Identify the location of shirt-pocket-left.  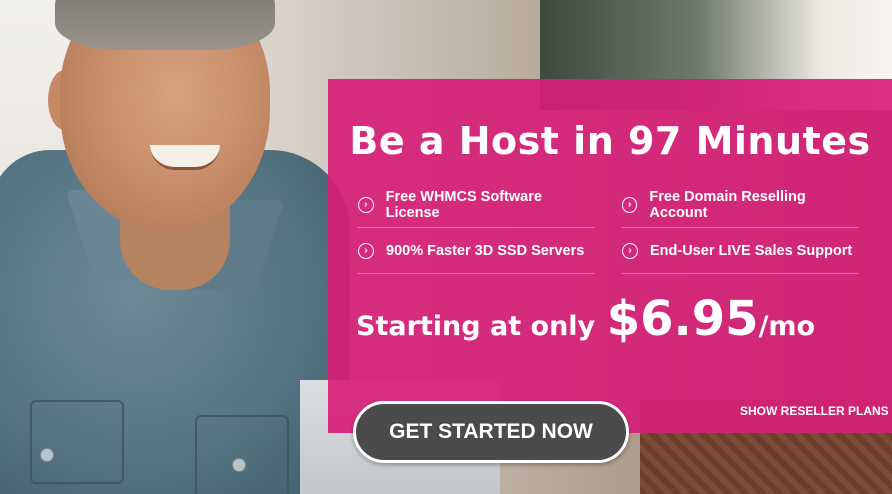
(77, 442).